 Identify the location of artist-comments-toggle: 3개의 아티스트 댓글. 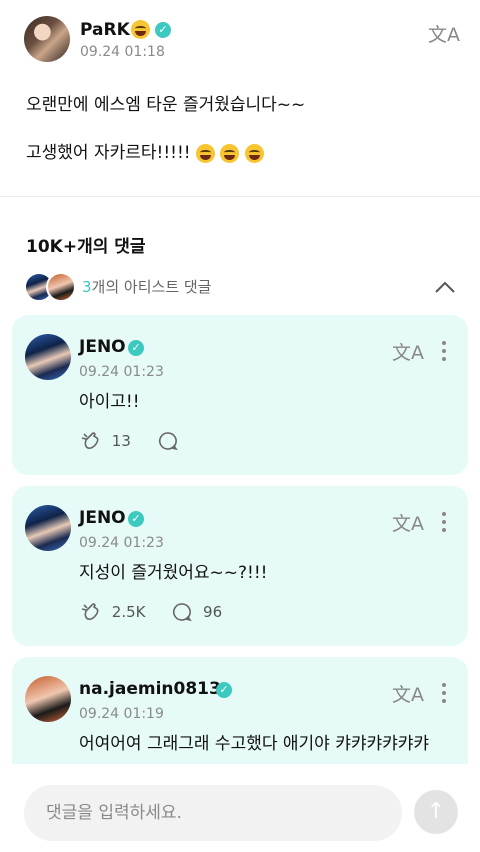
(242, 287).